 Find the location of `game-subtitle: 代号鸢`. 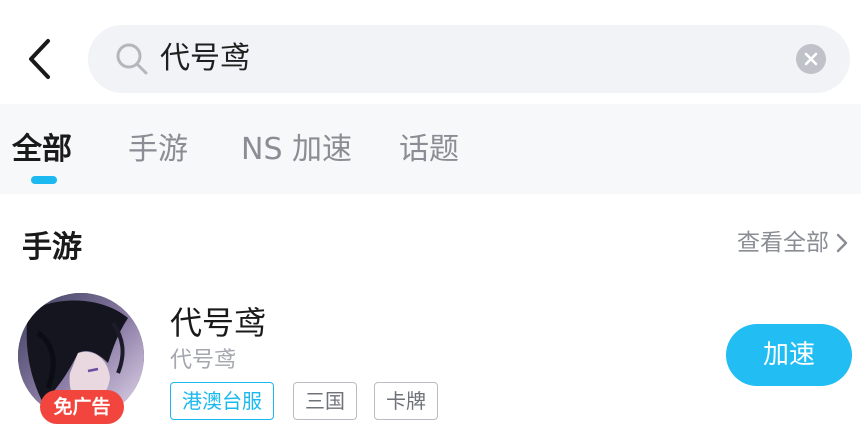

game-subtitle: 代号鸢 is located at coordinates (203, 360).